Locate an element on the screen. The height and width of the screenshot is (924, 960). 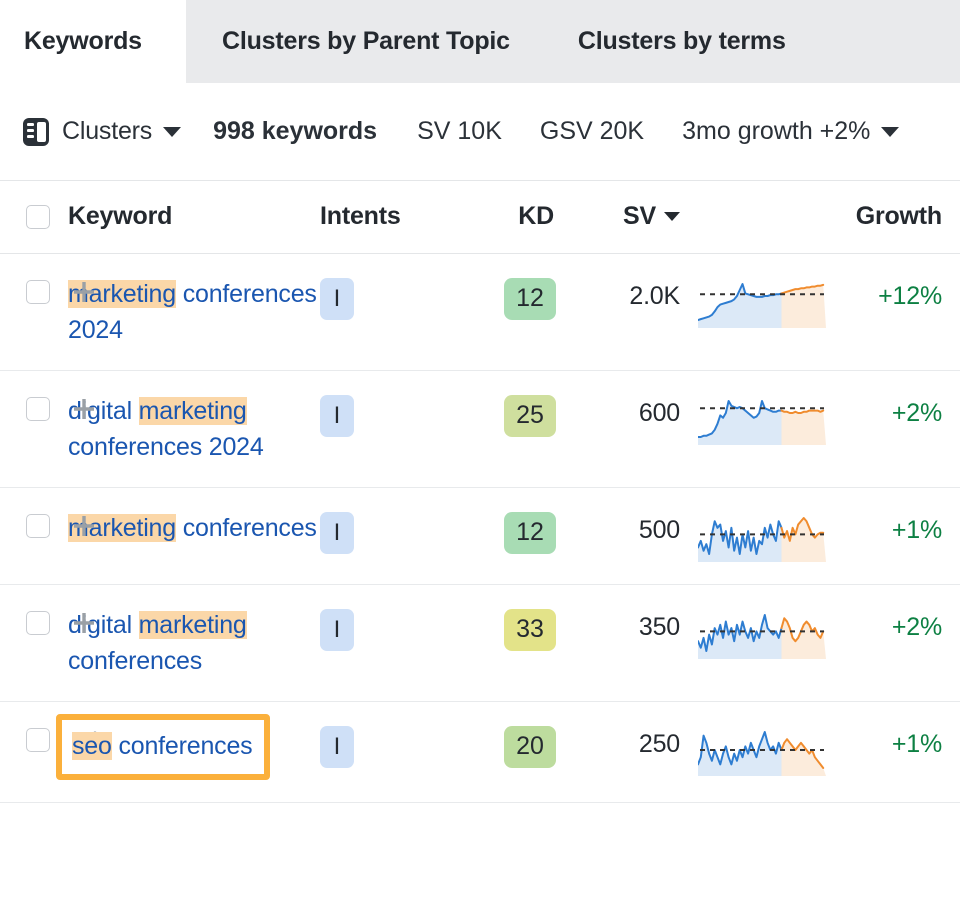
column-header-intents-label: Intents is located at coordinates (360, 216).